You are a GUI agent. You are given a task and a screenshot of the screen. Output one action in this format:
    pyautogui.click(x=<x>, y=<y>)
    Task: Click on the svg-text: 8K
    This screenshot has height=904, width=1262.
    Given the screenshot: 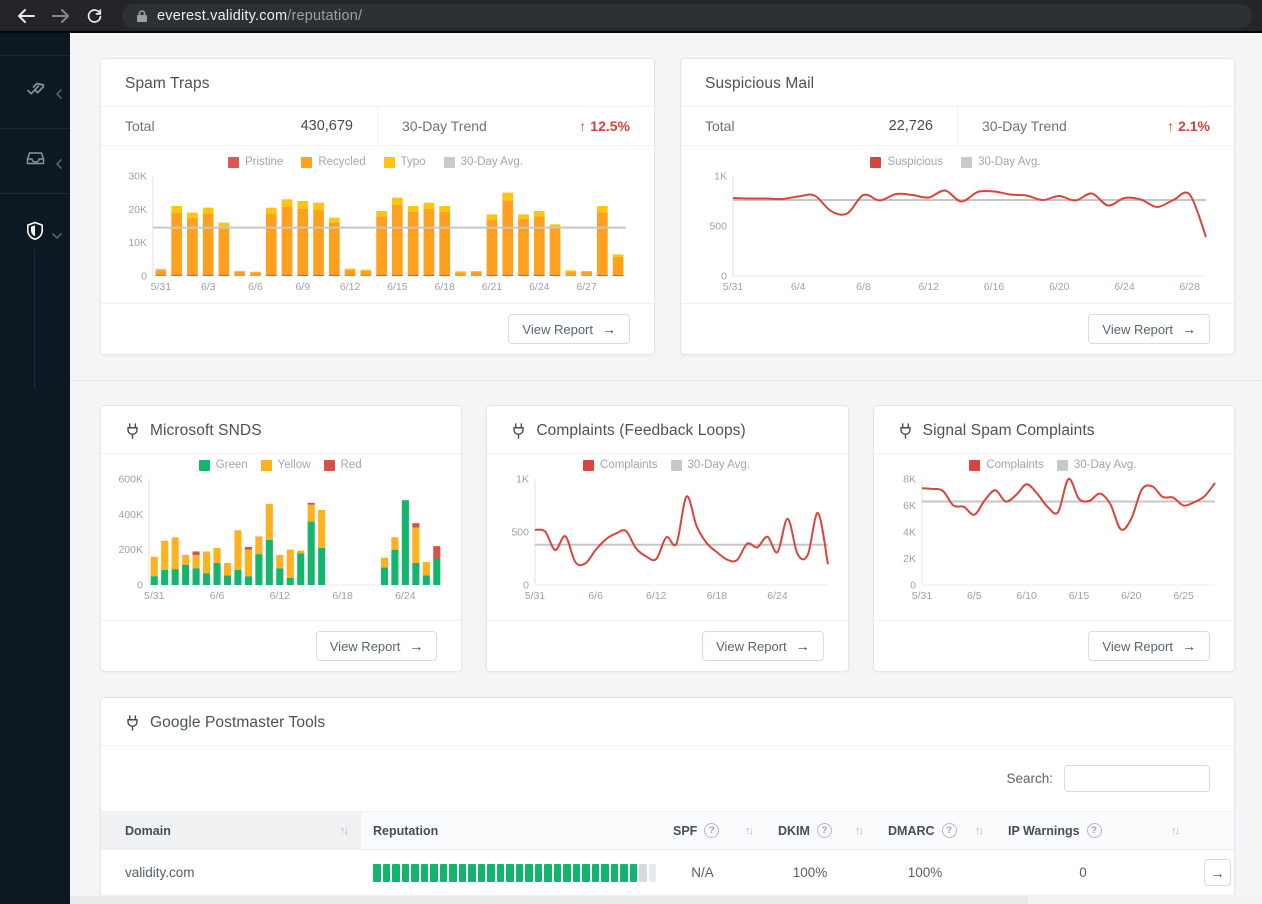 What is the action you would take?
    pyautogui.click(x=909, y=480)
    